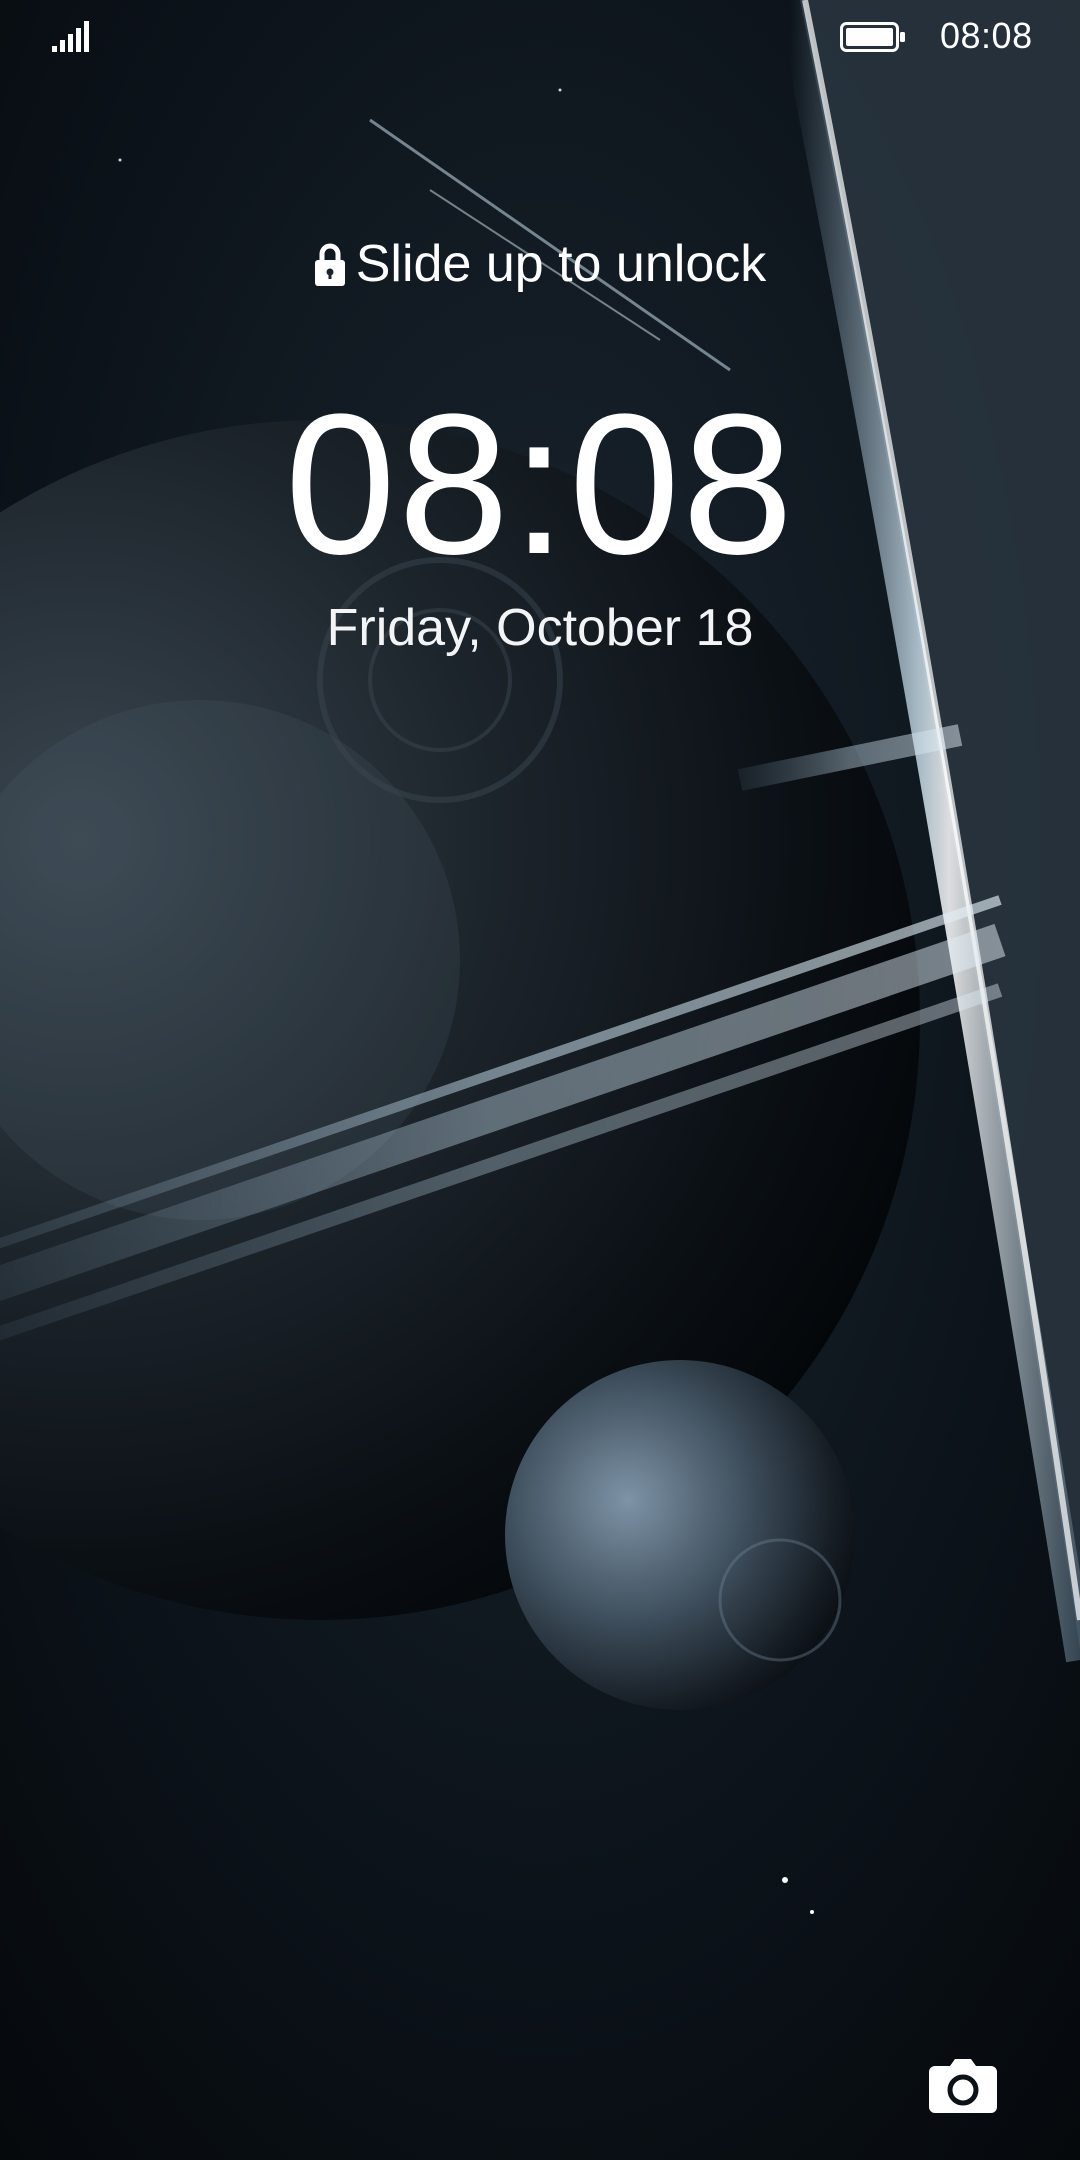 Image resolution: width=1080 pixels, height=2160 pixels. What do you see at coordinates (986, 35) in the screenshot?
I see `status-time: 08:08` at bounding box center [986, 35].